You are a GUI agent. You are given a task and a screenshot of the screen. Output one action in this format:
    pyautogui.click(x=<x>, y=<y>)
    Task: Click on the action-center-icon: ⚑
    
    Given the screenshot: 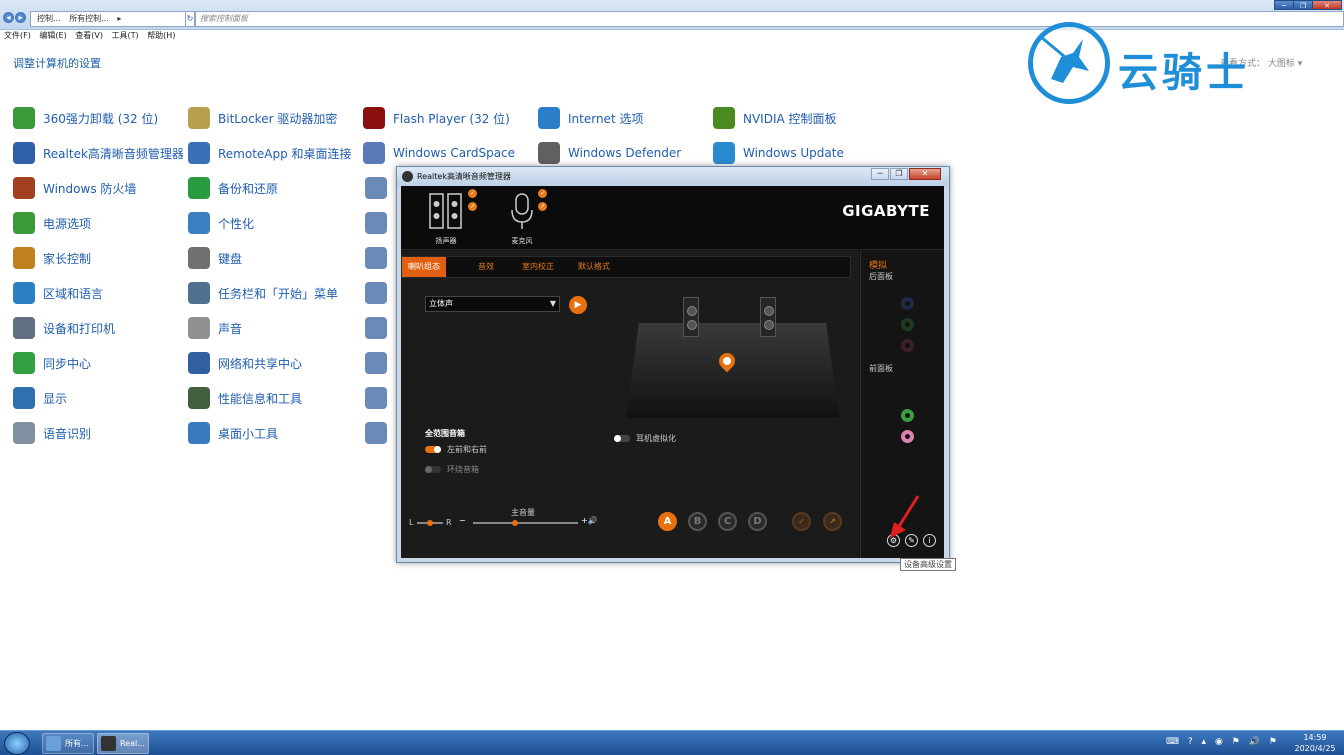 What is the action you would take?
    pyautogui.click(x=1273, y=742)
    